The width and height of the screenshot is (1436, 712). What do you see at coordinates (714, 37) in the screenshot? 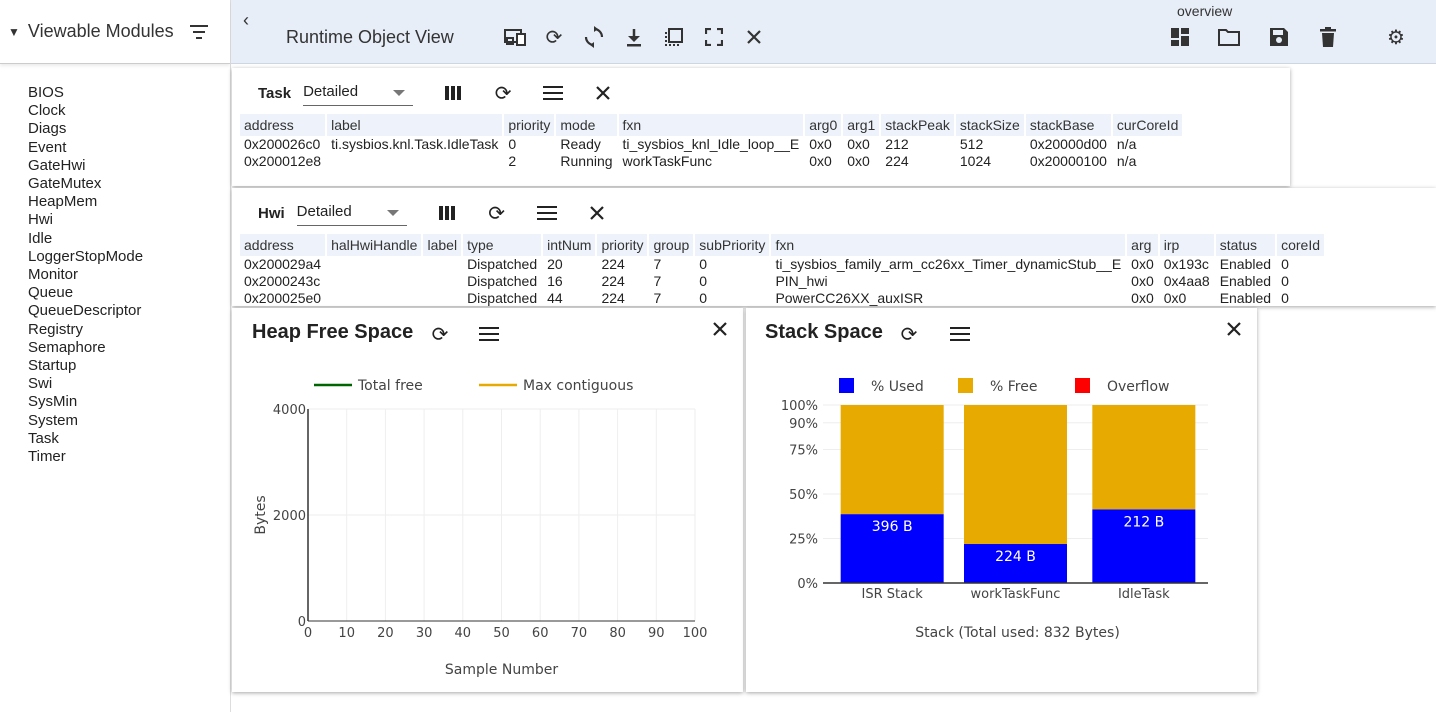
I see `fullscreen-icon` at bounding box center [714, 37].